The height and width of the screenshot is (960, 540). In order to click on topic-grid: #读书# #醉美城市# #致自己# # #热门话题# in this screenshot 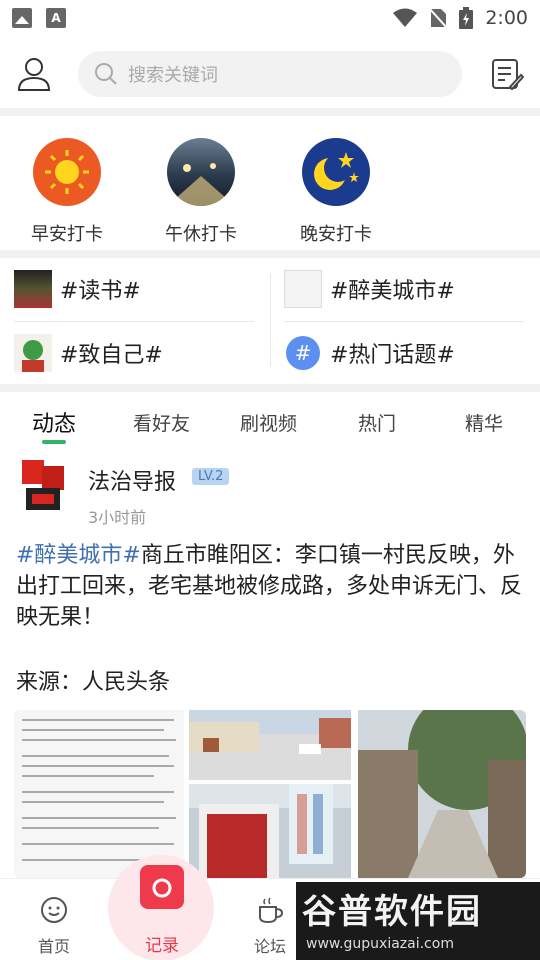, I will do `click(270, 322)`.